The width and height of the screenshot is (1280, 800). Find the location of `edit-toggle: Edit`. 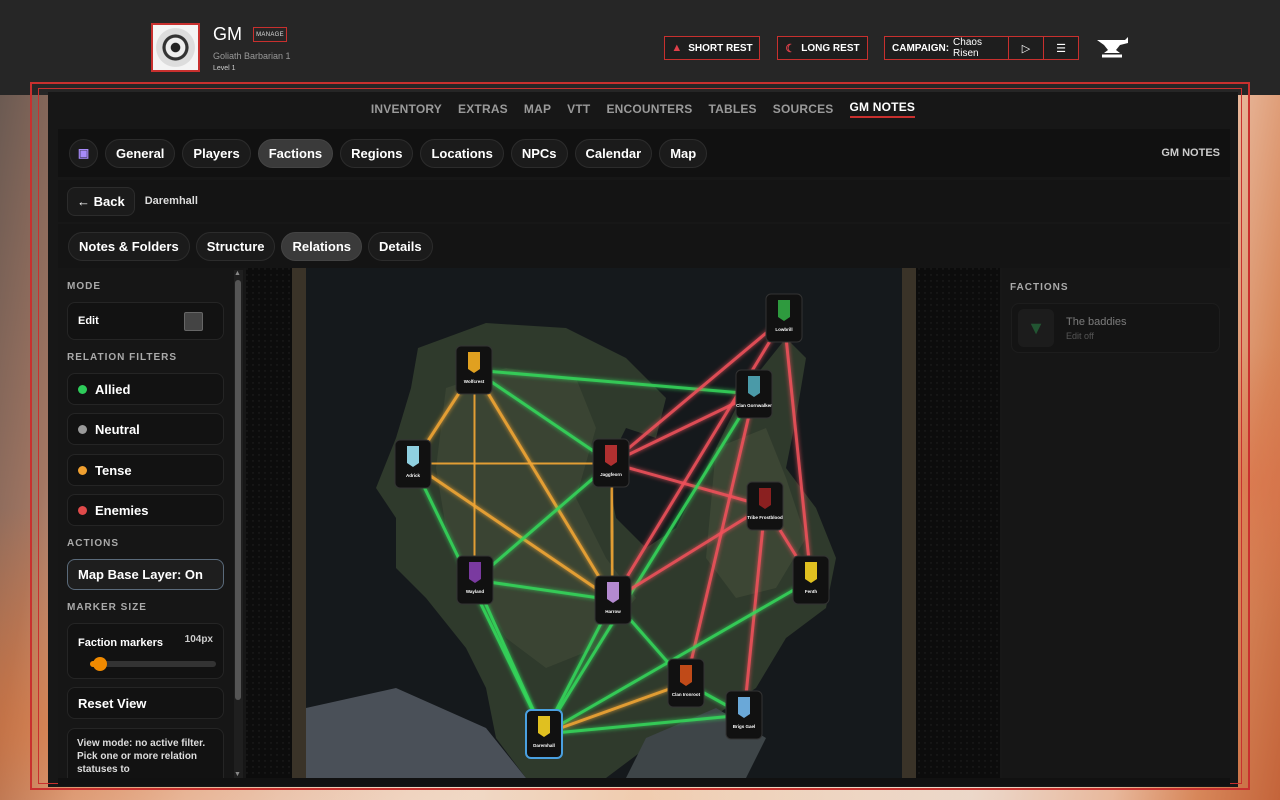

edit-toggle: Edit is located at coordinates (145, 321).